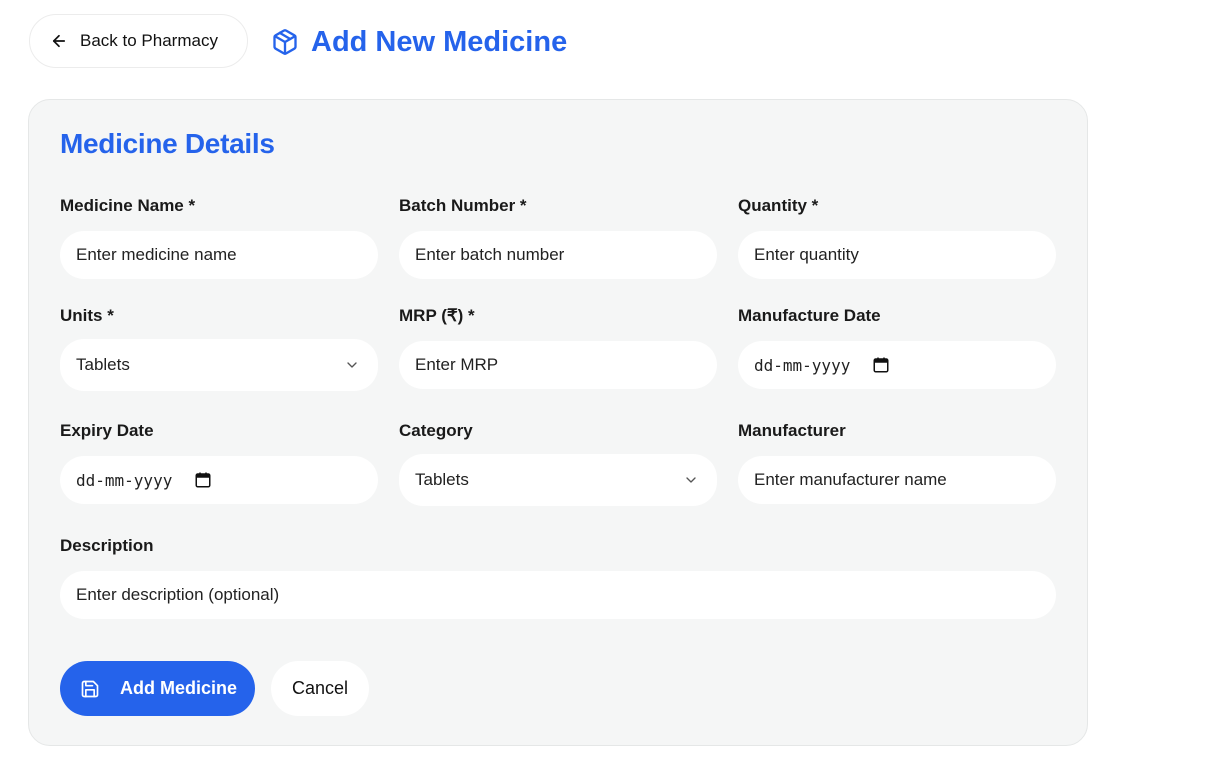  What do you see at coordinates (219, 480) in the screenshot?
I see `expiry-date-input: dd-mm-yyyy` at bounding box center [219, 480].